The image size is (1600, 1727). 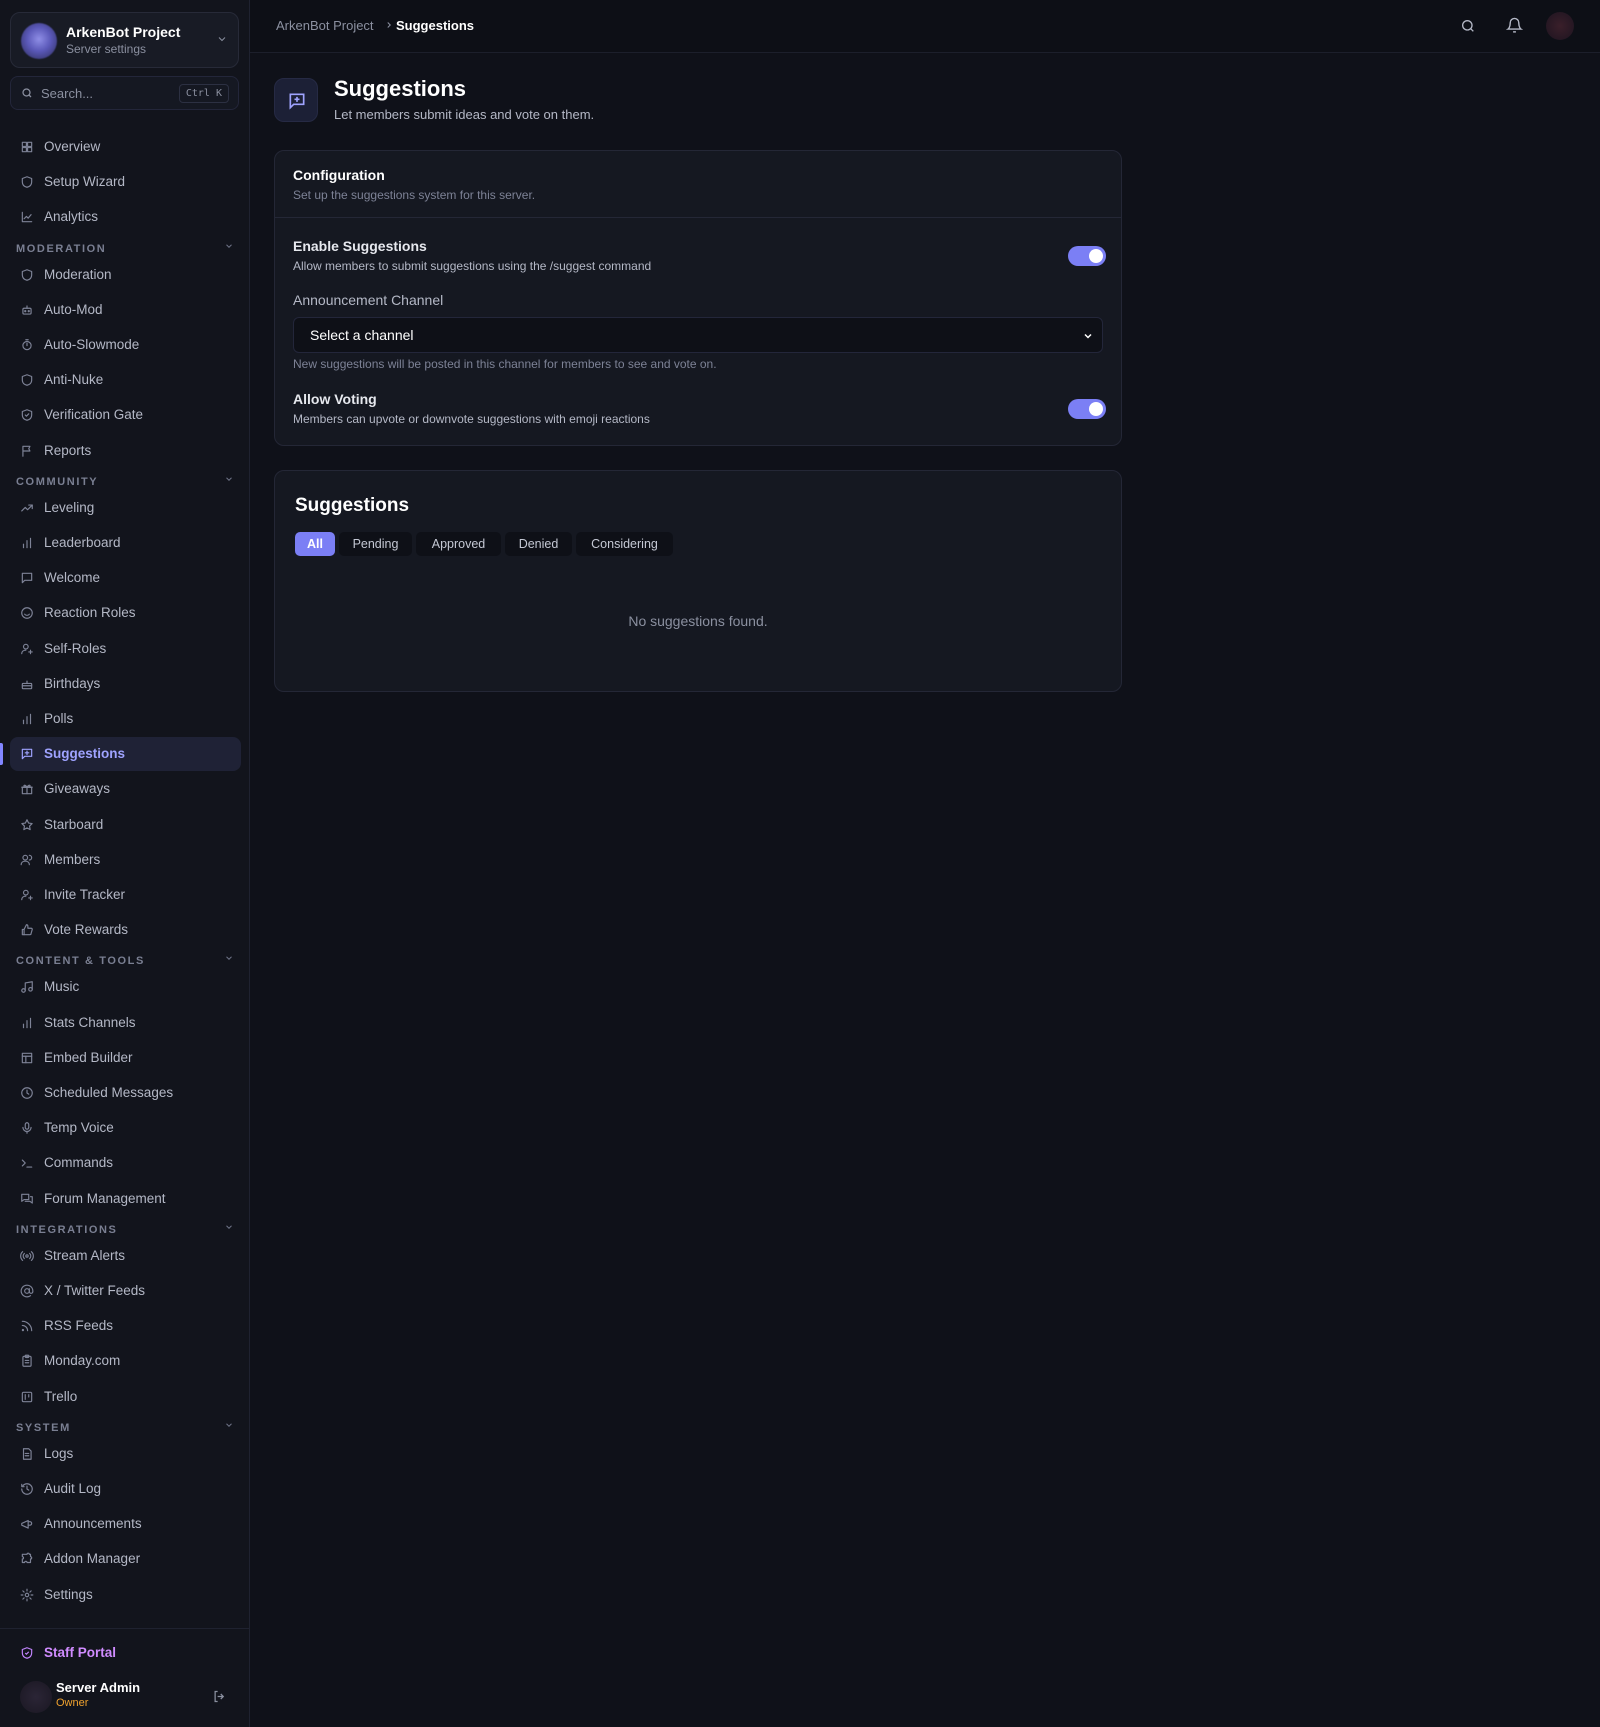 I want to click on sidebar-item-embed-builder: Embed Builder, so click(x=125, y=1058).